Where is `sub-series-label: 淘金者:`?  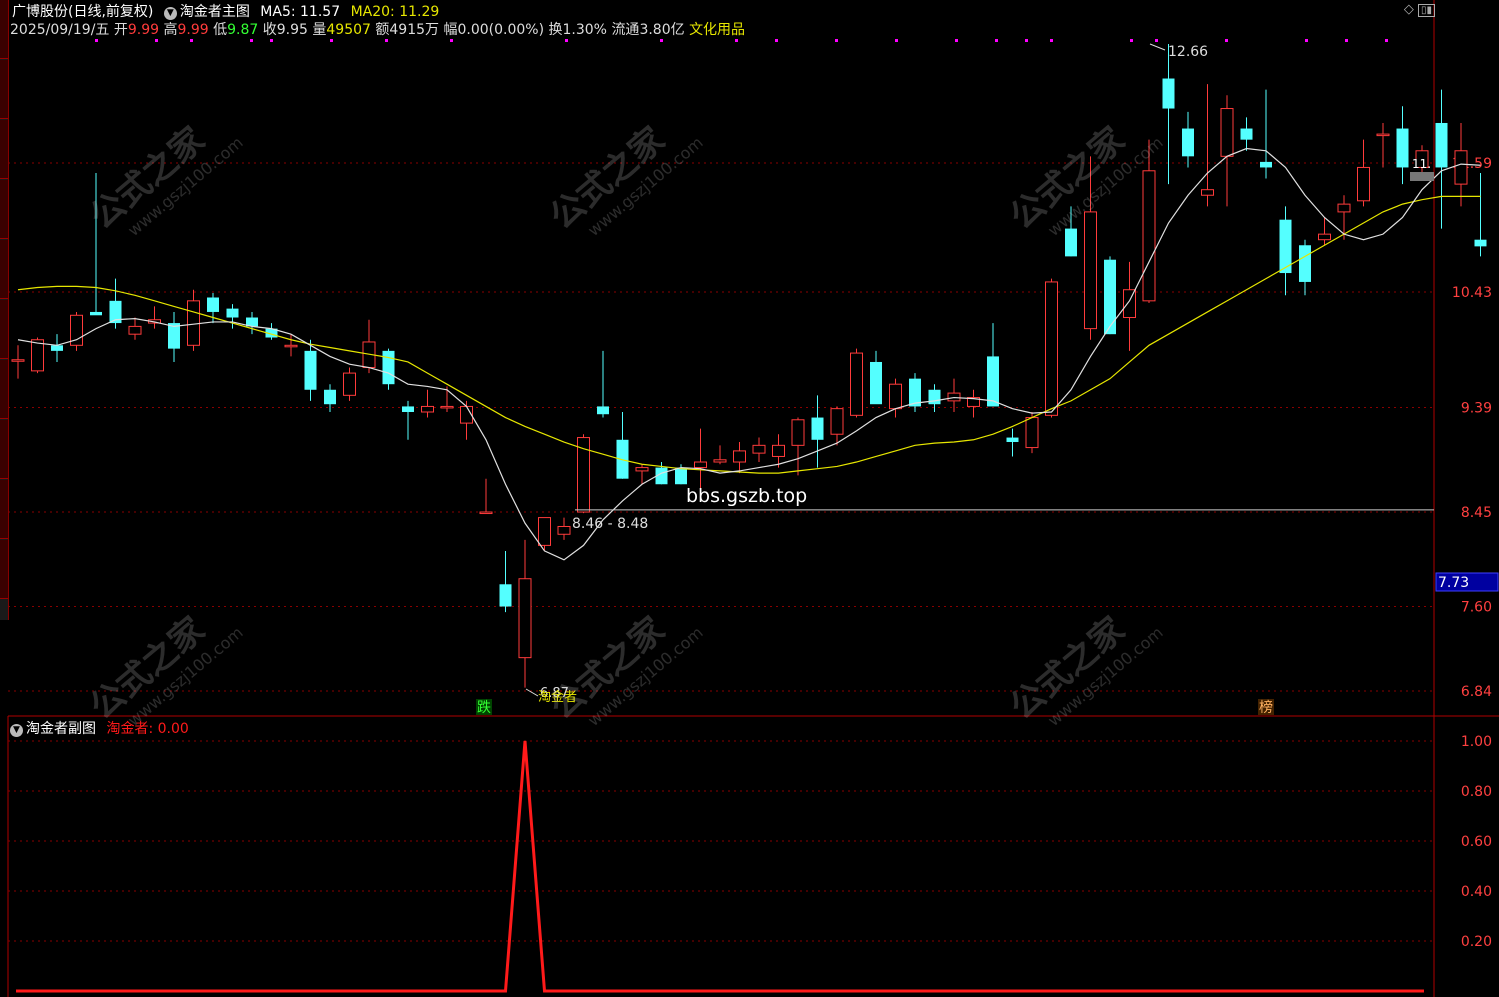
sub-series-label: 淘金者: is located at coordinates (130, 729).